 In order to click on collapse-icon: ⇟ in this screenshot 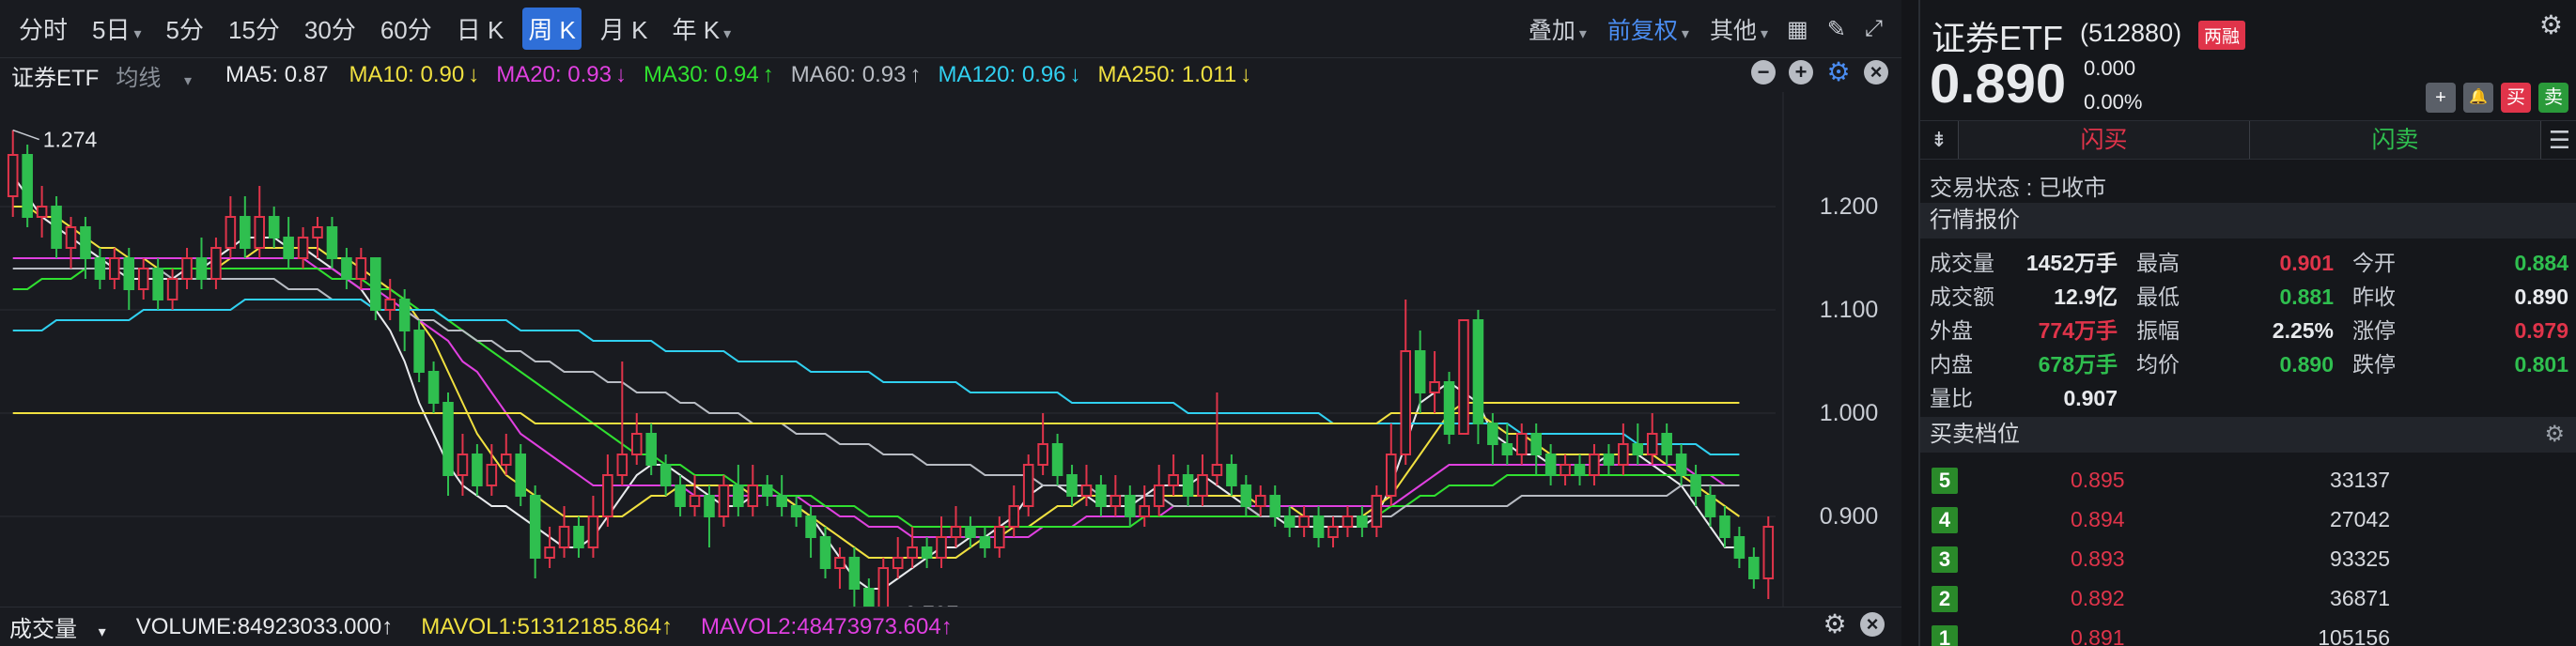, I will do `click(1939, 140)`.